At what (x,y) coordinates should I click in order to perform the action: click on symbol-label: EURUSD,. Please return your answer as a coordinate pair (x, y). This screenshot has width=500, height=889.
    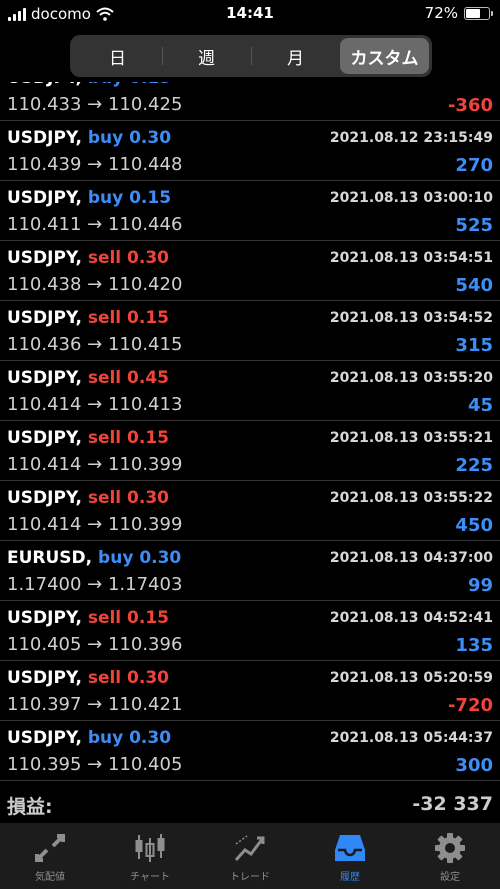
    Looking at the image, I should click on (50, 558).